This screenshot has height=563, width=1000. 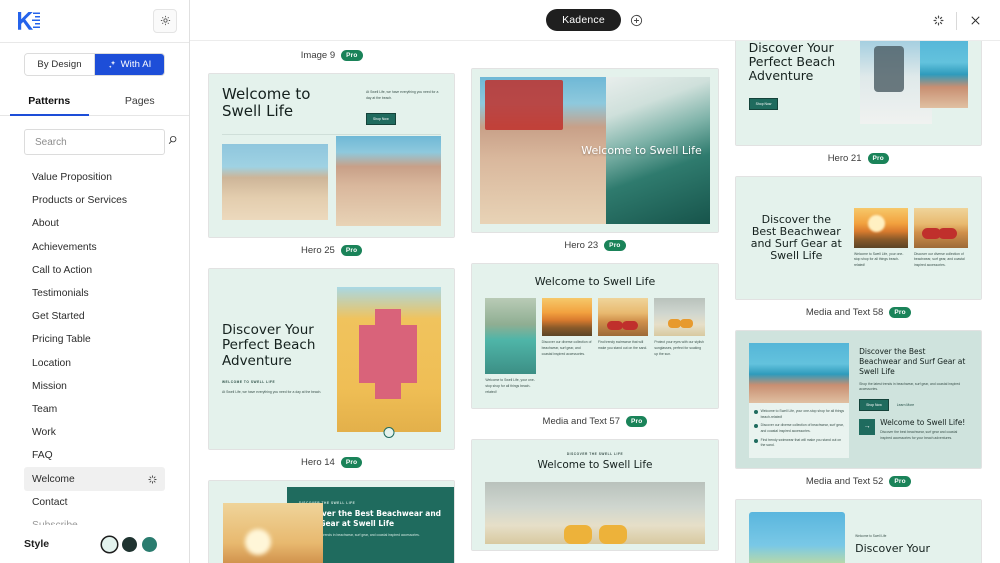 I want to click on sidebar-item-products-or-services: Products or Services, so click(x=94, y=200).